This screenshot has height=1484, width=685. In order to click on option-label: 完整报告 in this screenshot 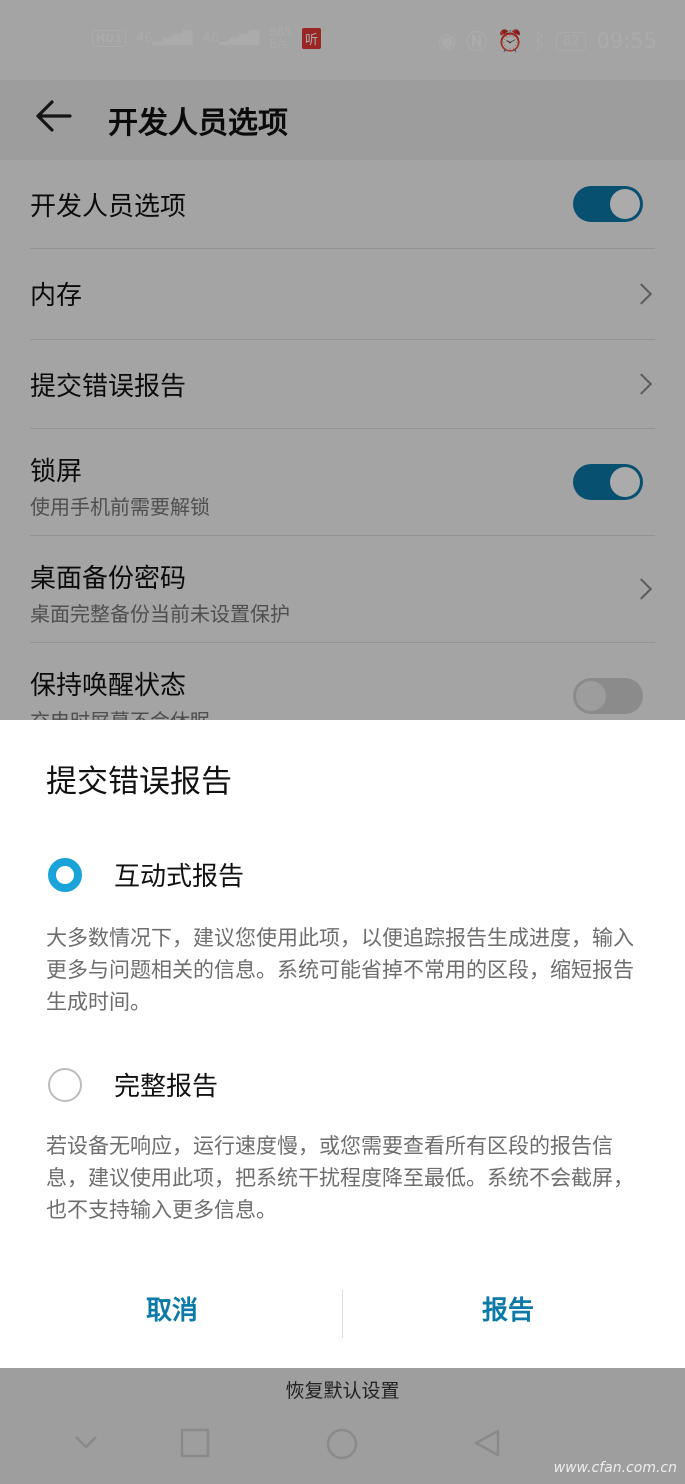, I will do `click(166, 1087)`.